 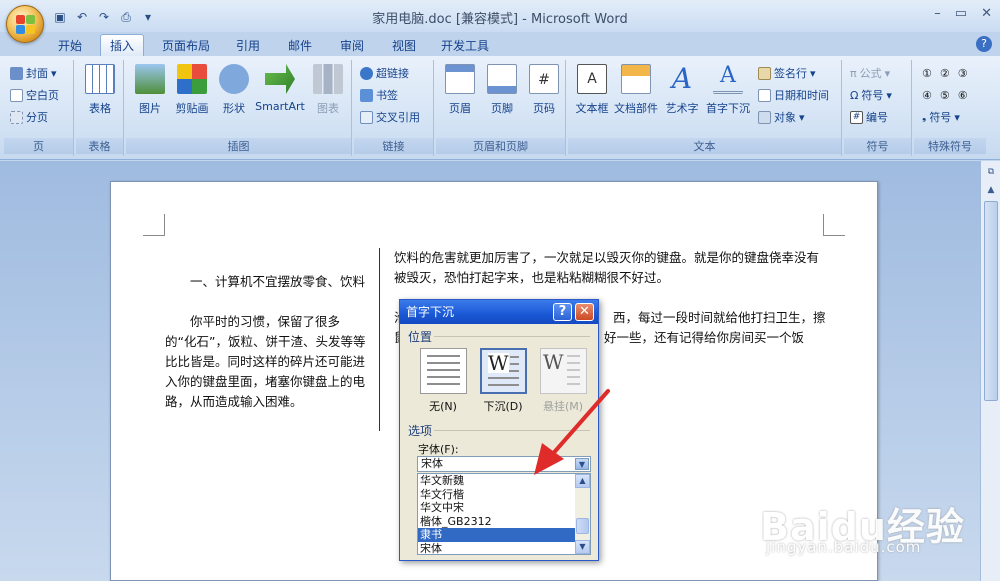 I want to click on close-icon: ✕, so click(x=986, y=13).